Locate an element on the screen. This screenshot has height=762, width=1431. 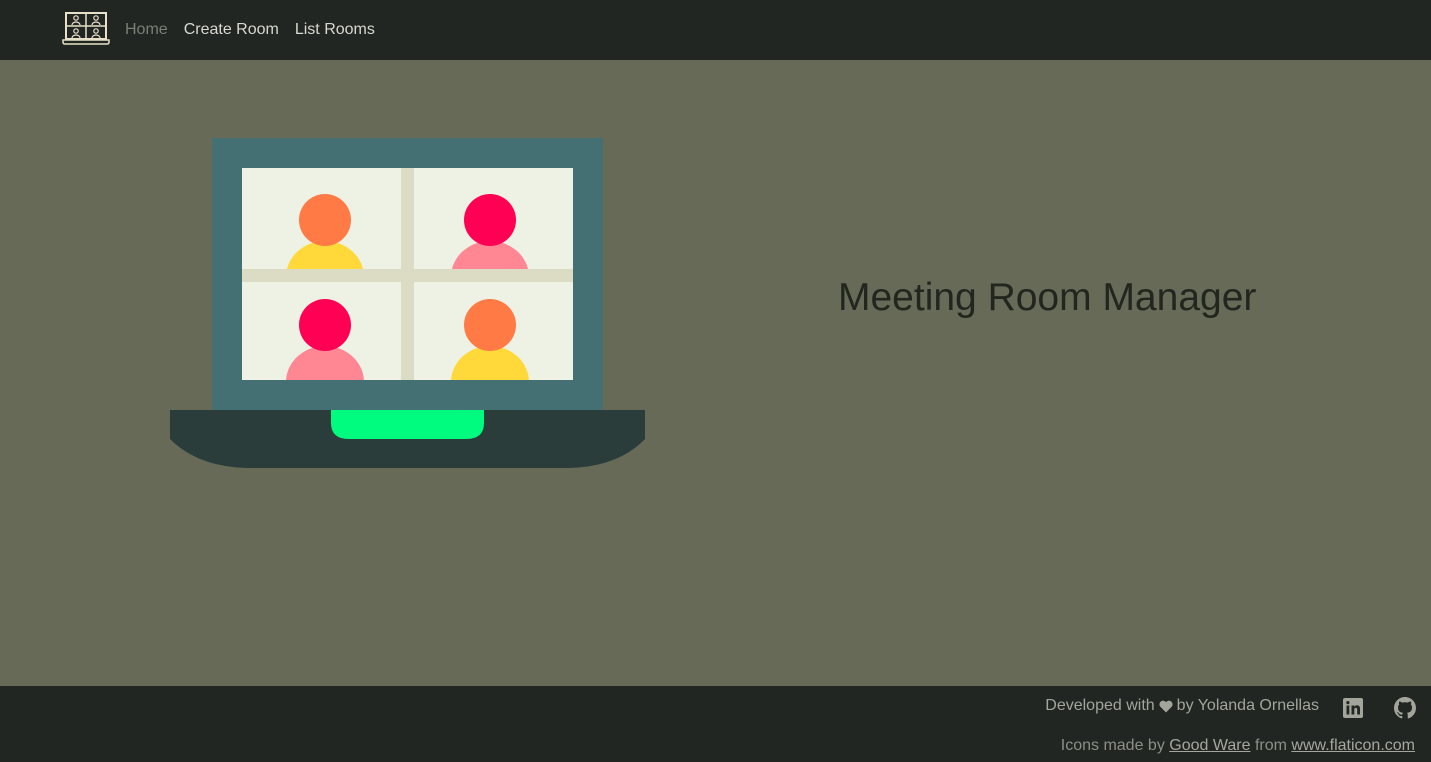
flaticon-link: www.flaticon.com is located at coordinates (1353, 745).